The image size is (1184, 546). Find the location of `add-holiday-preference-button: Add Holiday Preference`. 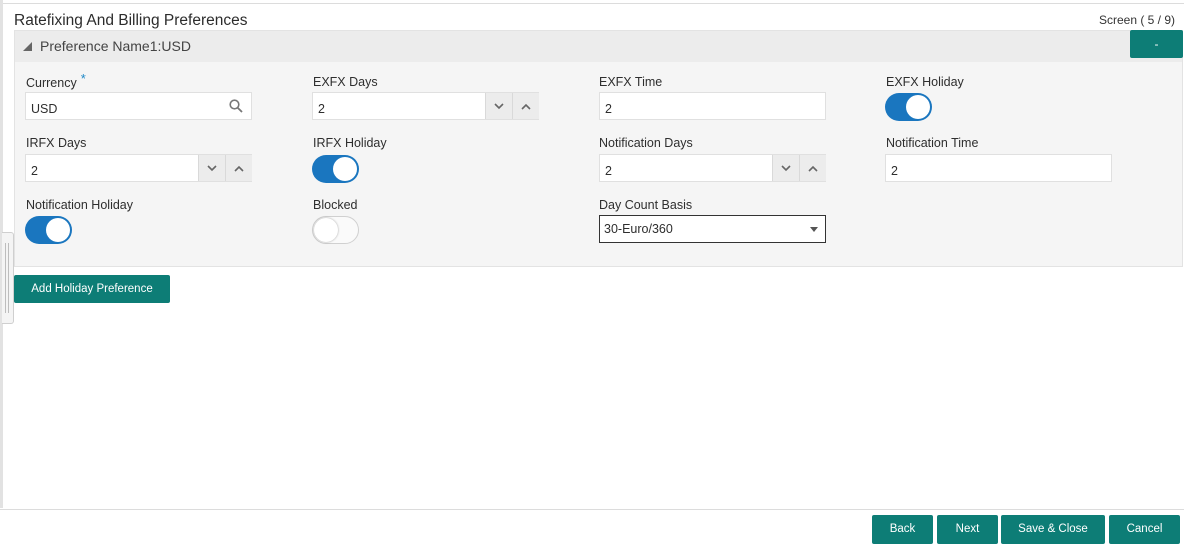

add-holiday-preference-button: Add Holiday Preference is located at coordinates (92, 289).